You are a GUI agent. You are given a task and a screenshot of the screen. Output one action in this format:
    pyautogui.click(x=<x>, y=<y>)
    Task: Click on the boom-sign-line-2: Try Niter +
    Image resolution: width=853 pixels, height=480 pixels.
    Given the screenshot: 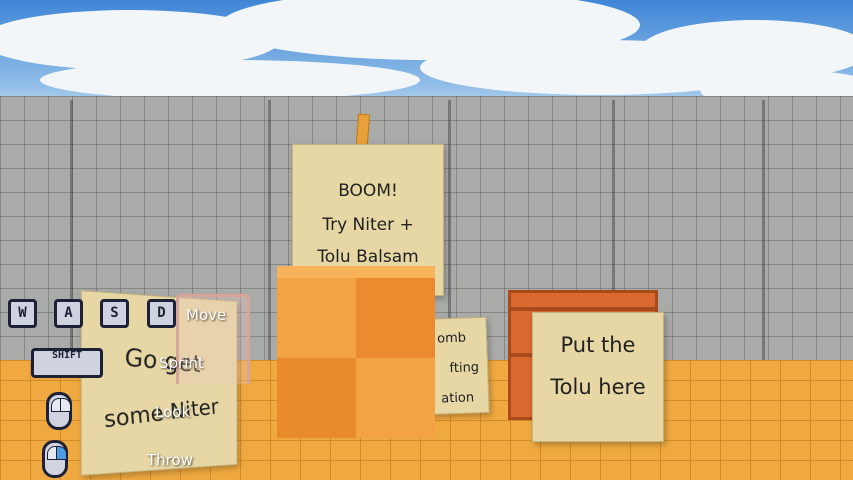 What is the action you would take?
    pyautogui.click(x=368, y=225)
    